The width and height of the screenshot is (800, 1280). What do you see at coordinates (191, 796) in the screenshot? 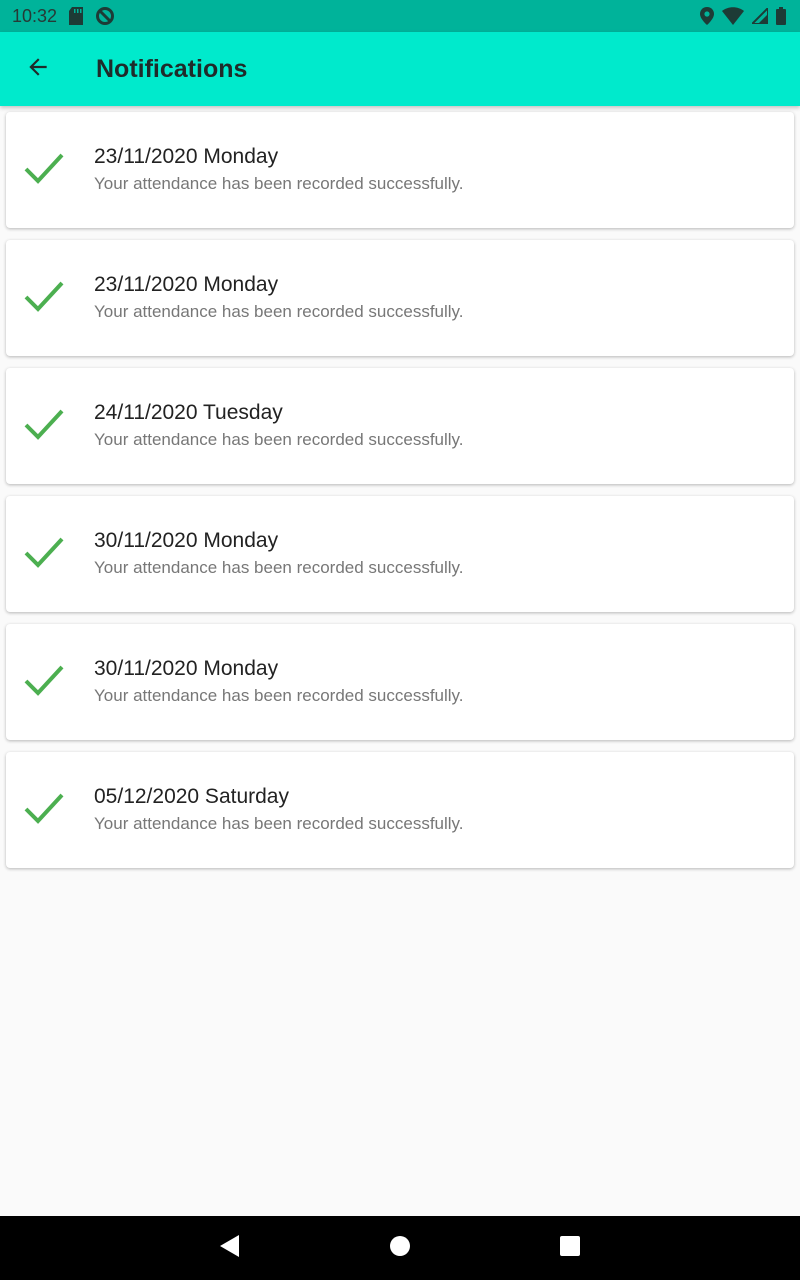
I see `notification-title: 05/12/2020 Saturday` at bounding box center [191, 796].